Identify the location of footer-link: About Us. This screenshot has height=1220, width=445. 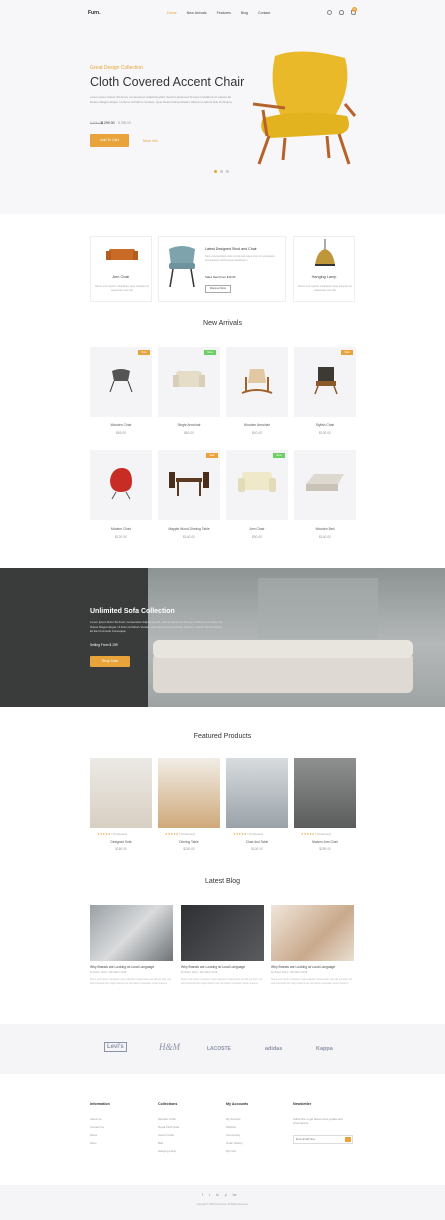
(96, 1119).